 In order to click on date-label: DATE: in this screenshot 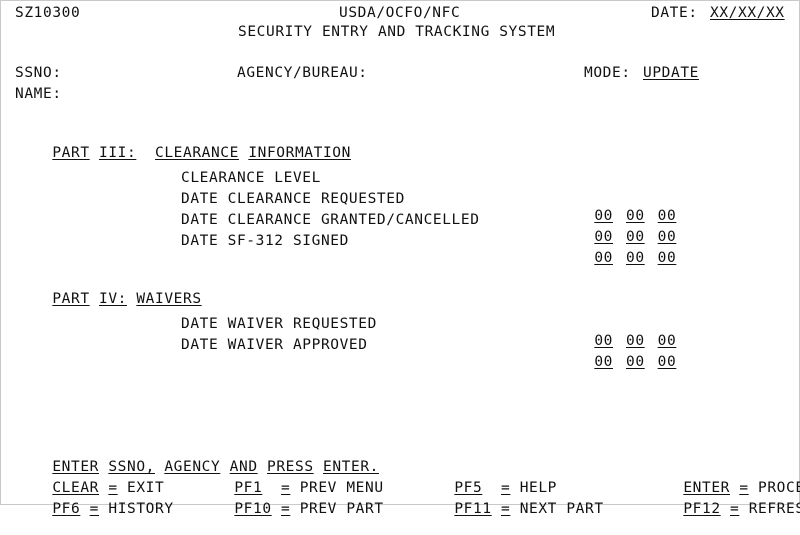, I will do `click(674, 13)`.